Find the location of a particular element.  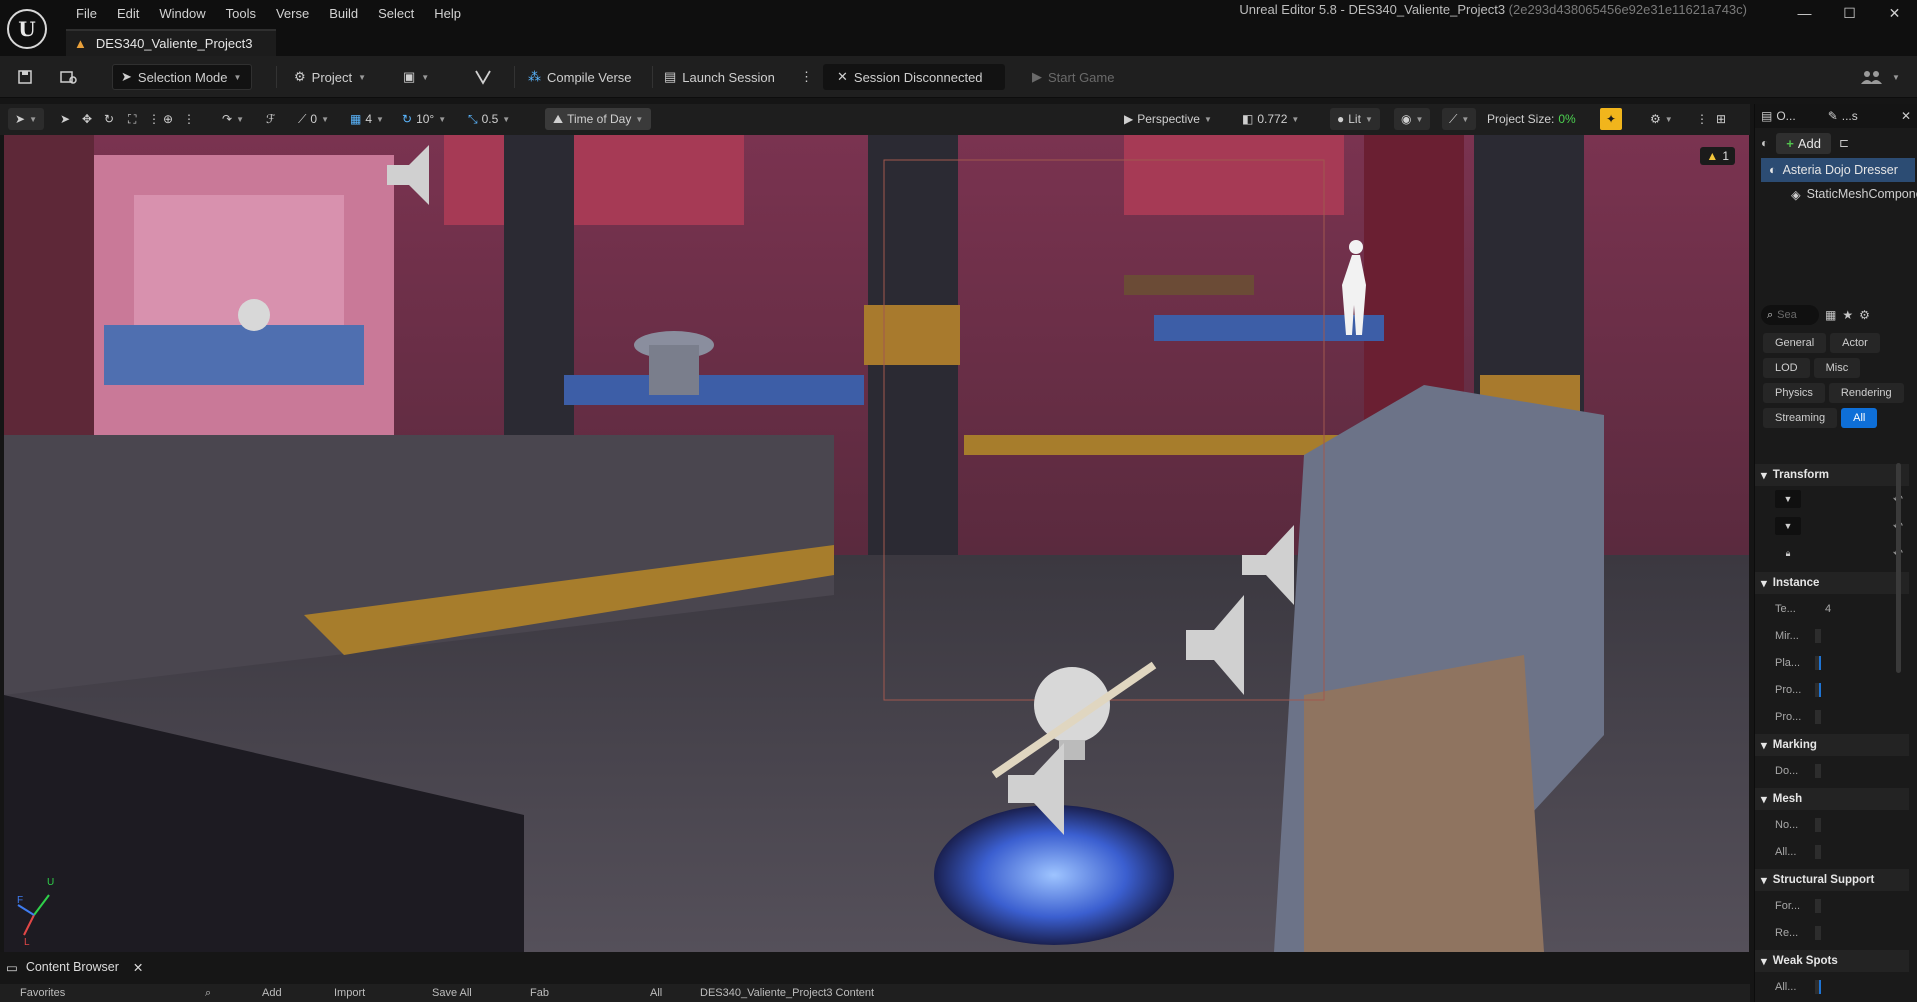

section-transform: ▾ Transform is located at coordinates (1832, 475).